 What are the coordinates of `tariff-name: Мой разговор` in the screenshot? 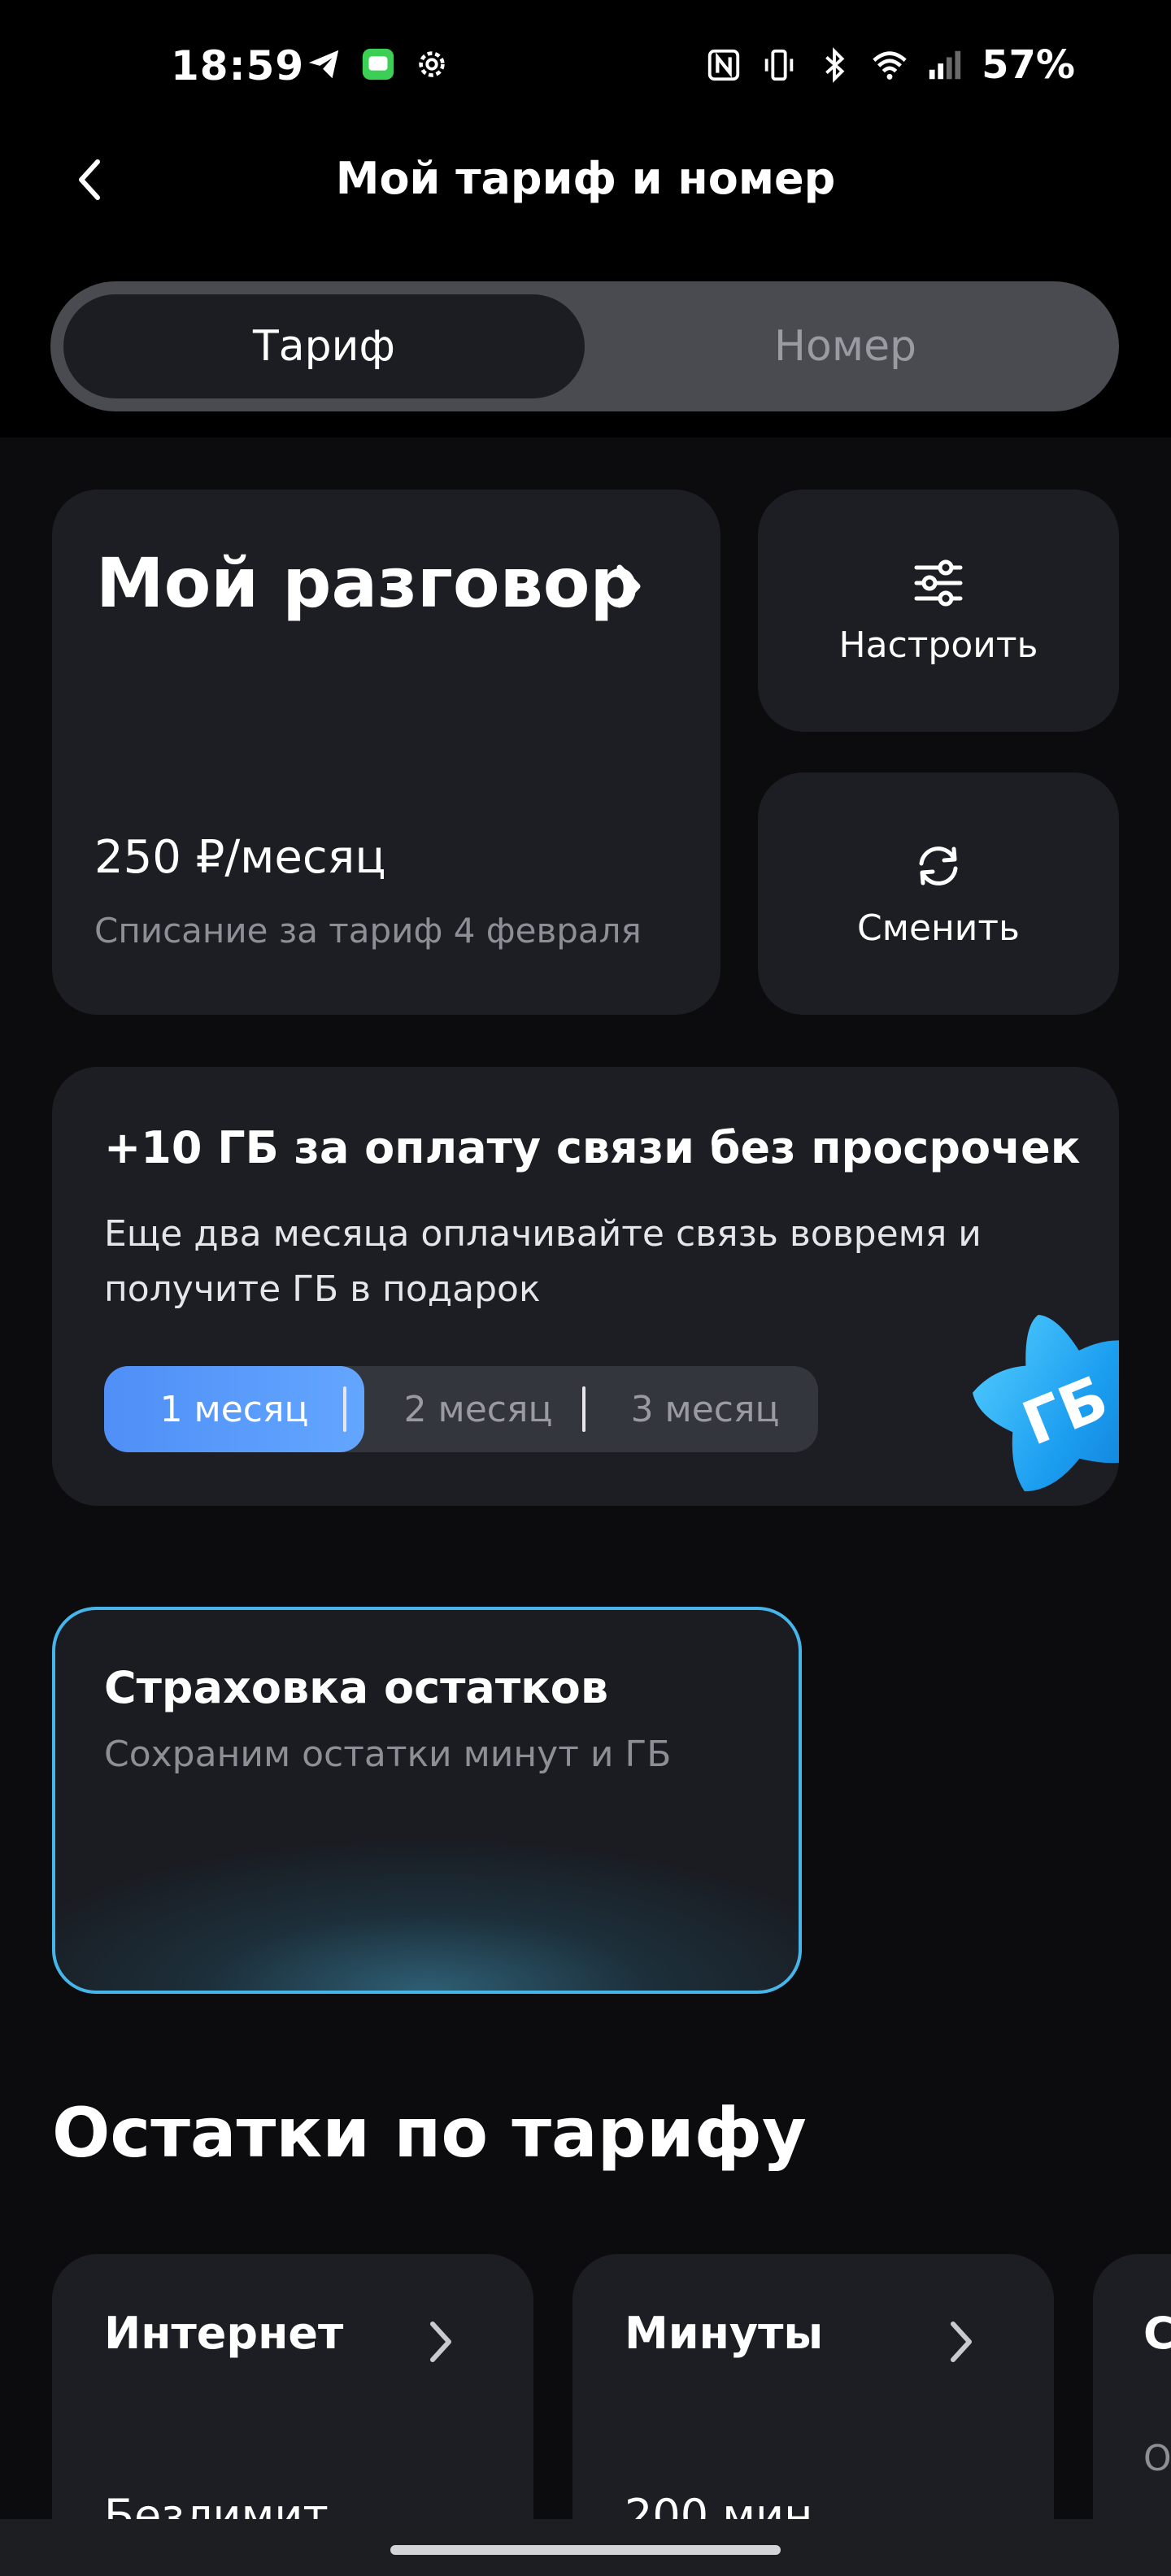 It's located at (368, 583).